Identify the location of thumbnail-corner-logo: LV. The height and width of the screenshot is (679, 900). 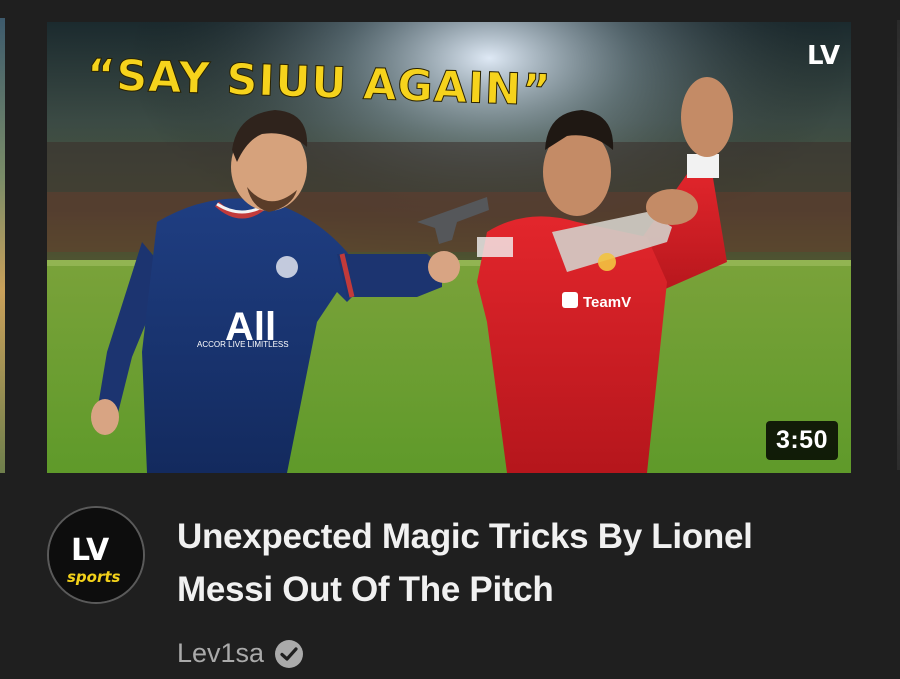
(823, 56).